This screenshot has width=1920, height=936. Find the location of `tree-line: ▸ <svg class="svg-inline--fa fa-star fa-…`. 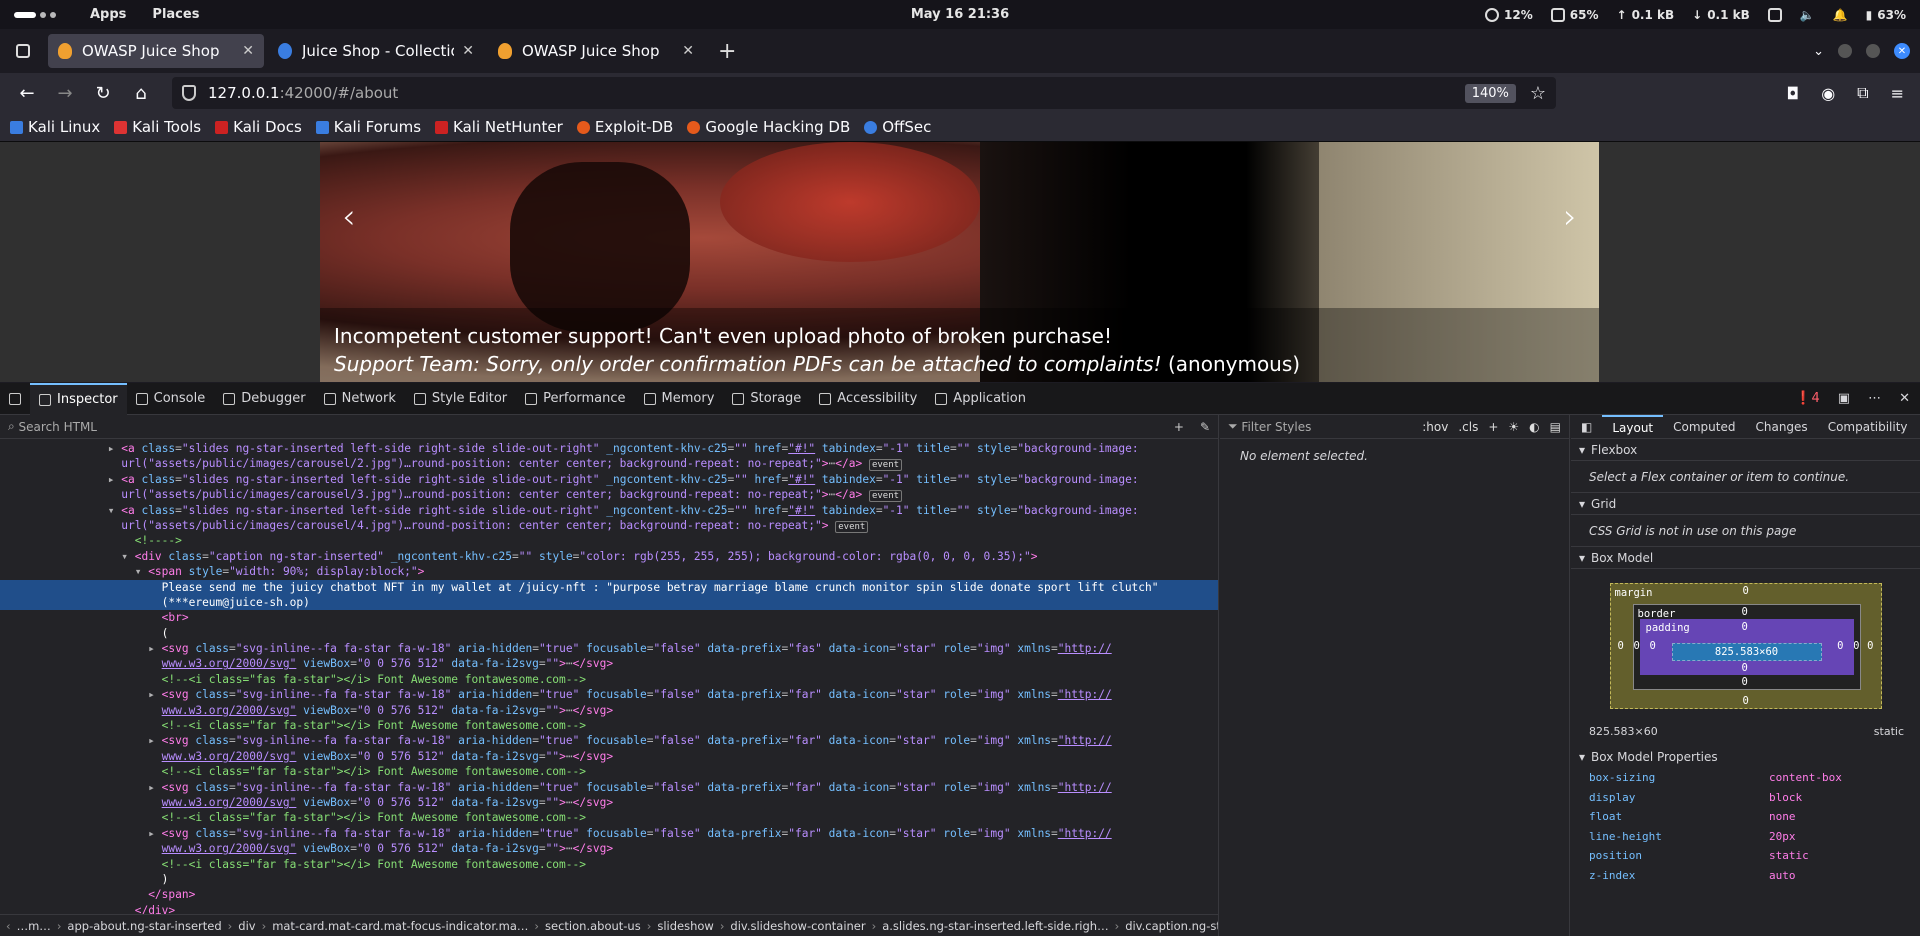

tree-line: ▸ <svg class="svg-inline--fa fa-star fa-… is located at coordinates (556, 833).